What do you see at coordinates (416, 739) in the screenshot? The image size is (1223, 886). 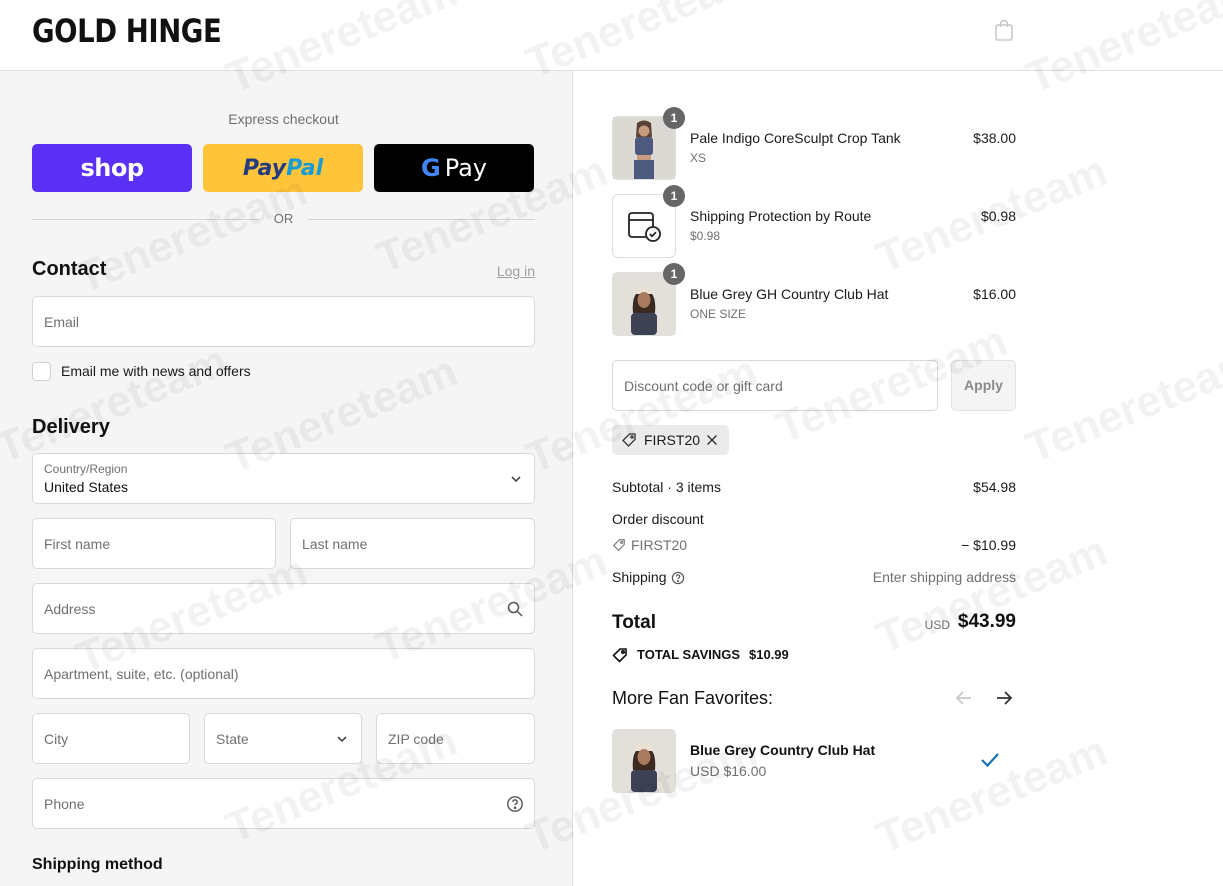 I see `zip-placeholder: ZIP code` at bounding box center [416, 739].